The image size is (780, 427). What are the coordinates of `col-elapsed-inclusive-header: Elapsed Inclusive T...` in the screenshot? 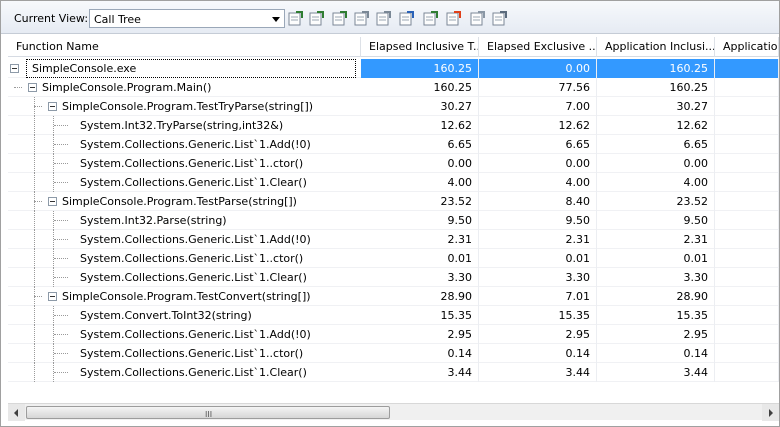 It's located at (420, 47).